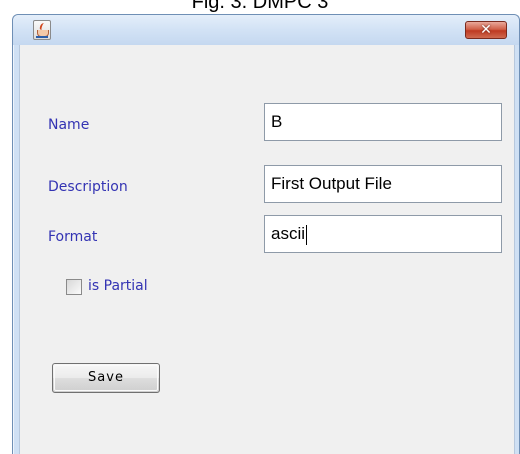 The height and width of the screenshot is (454, 520). I want to click on save-button: Save, so click(106, 378).